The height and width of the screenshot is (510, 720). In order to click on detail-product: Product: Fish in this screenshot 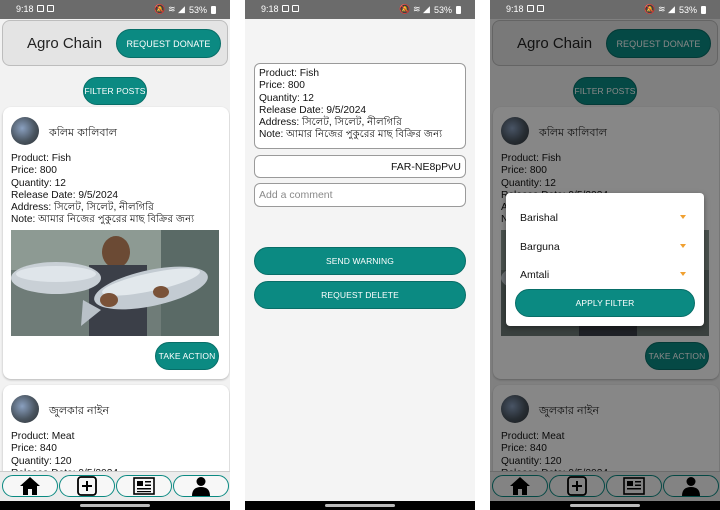, I will do `click(289, 73)`.